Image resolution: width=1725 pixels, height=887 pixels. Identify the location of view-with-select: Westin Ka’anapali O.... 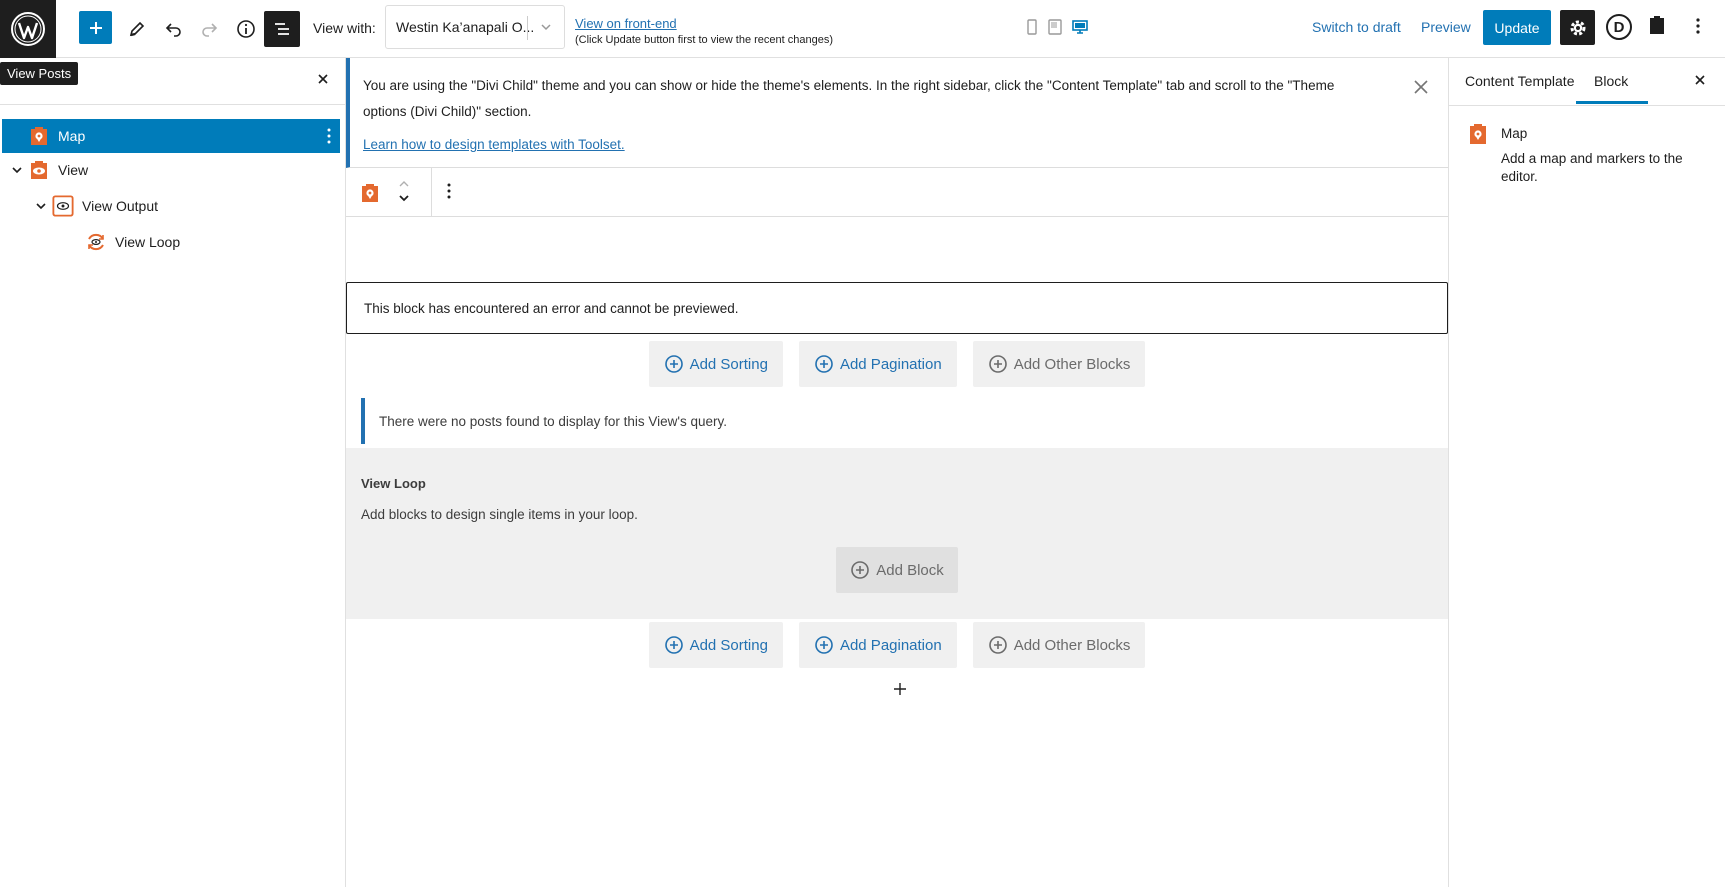
(475, 27).